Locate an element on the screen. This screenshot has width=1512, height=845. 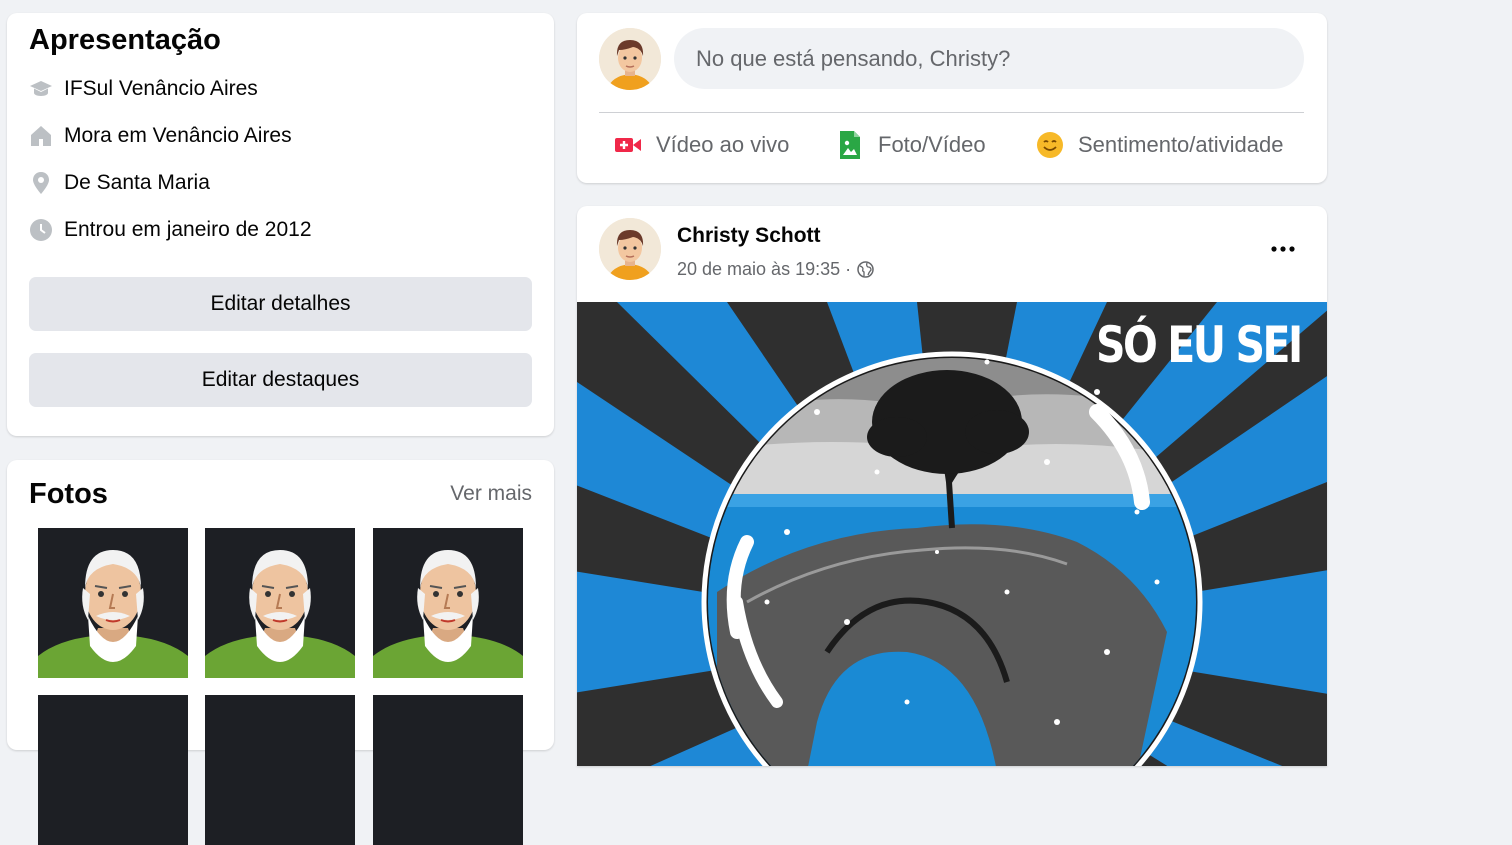
feeling-activity-label: Sentimento/atividade is located at coordinates (1181, 144).